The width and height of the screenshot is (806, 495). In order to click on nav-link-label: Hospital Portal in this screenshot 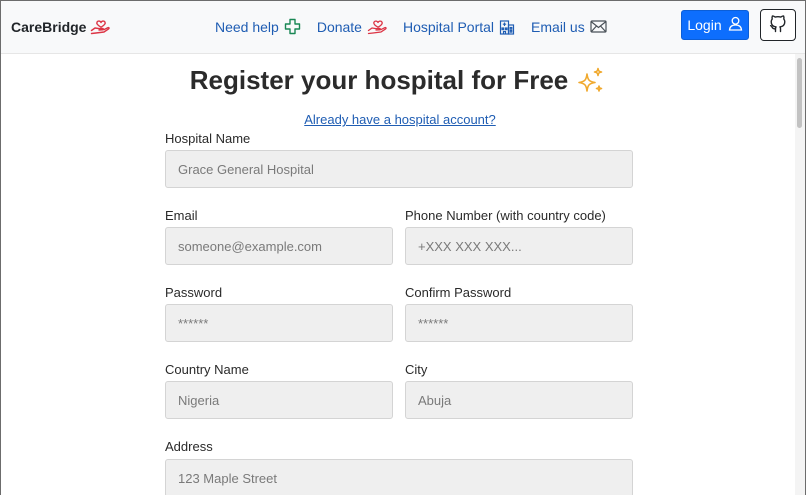, I will do `click(448, 26)`.